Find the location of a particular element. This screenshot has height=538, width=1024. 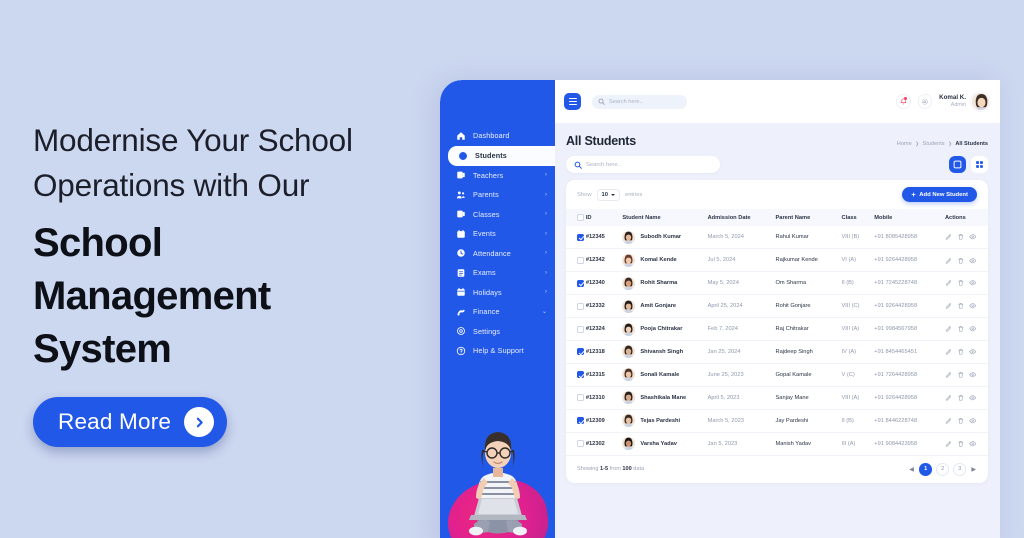

sidebar-item-help-support: Help & Support is located at coordinates (497, 351).